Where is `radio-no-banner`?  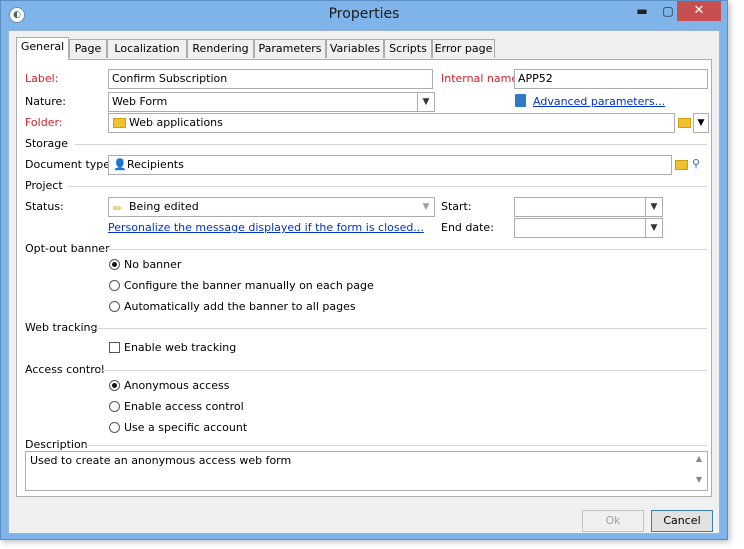 radio-no-banner is located at coordinates (114, 264).